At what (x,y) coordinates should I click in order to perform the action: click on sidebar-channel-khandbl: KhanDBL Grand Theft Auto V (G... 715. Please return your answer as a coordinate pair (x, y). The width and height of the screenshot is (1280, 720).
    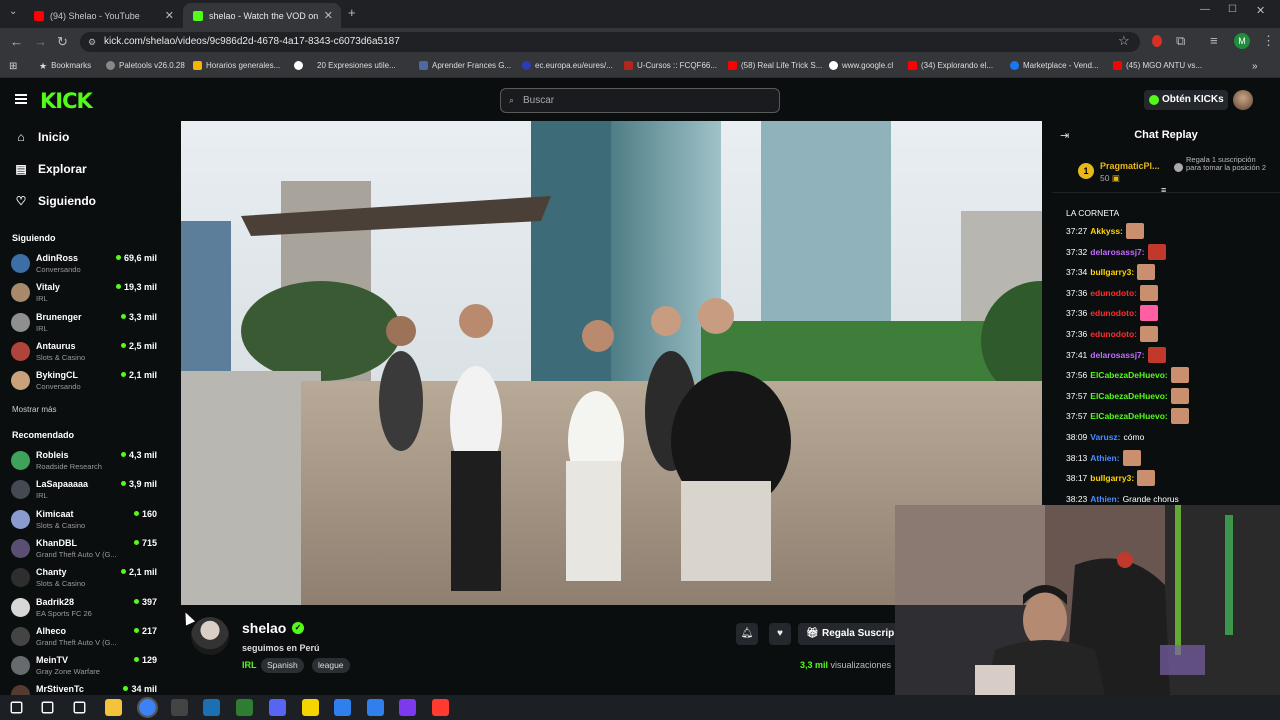
    Looking at the image, I should click on (87, 550).